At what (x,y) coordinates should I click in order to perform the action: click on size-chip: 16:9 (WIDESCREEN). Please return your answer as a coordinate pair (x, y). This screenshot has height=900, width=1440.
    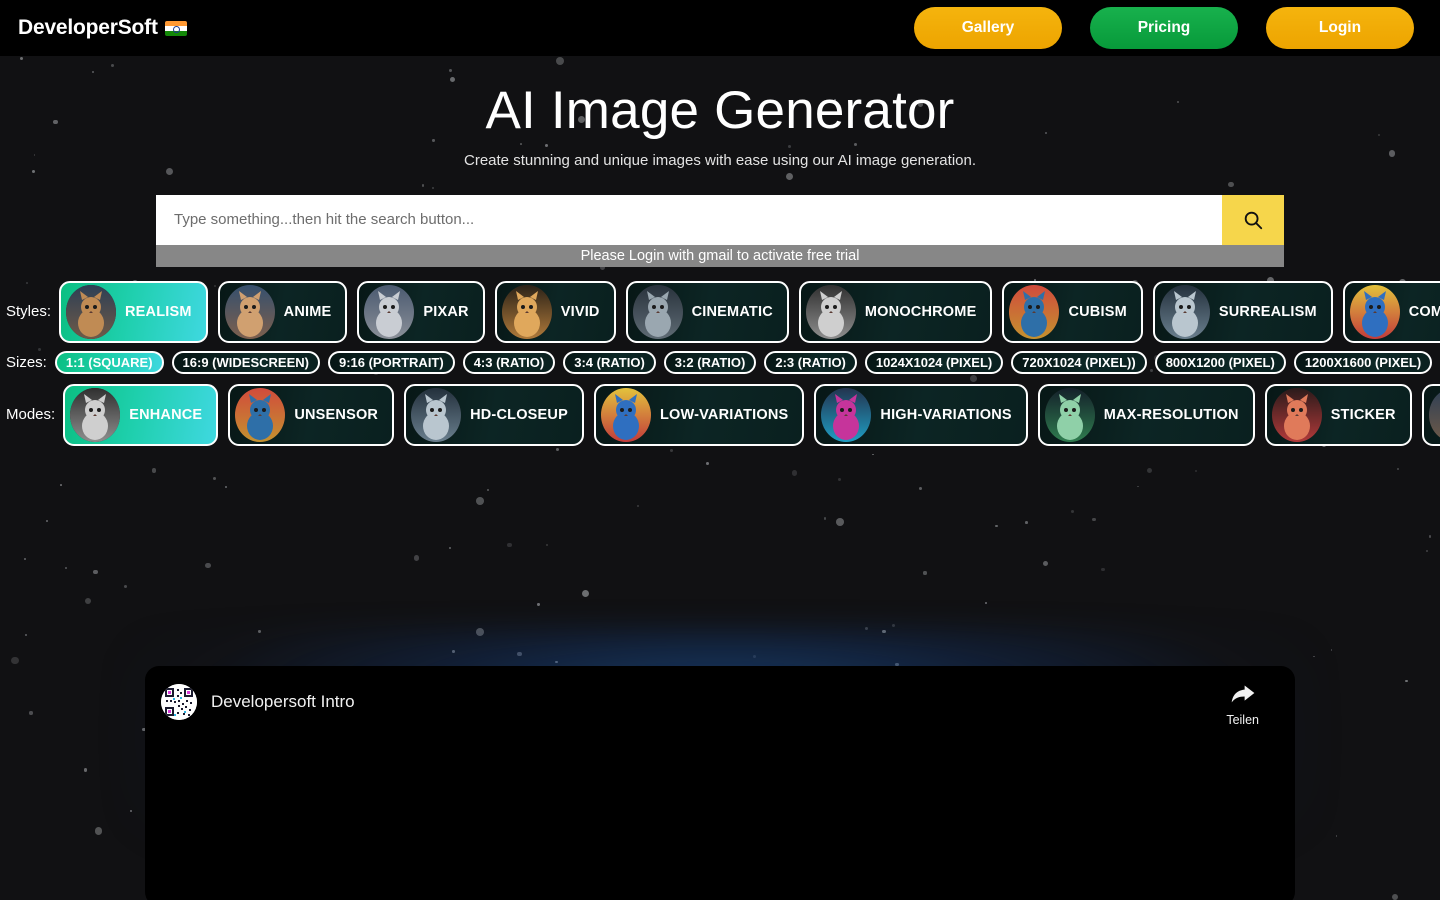
    Looking at the image, I should click on (245, 362).